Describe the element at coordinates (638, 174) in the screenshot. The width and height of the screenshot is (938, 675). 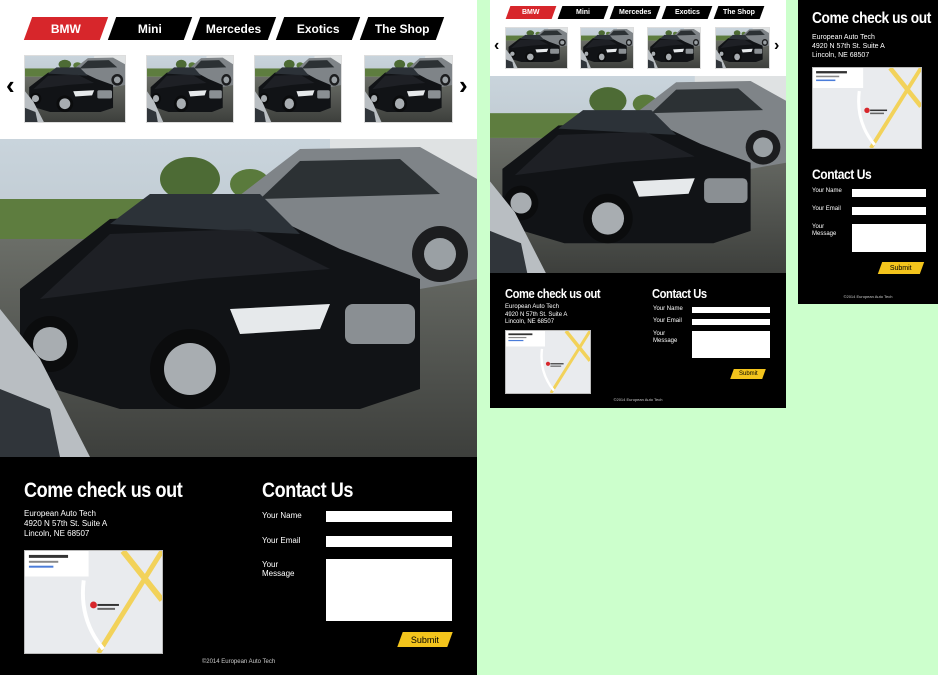
I see `main-car-photo` at that location.